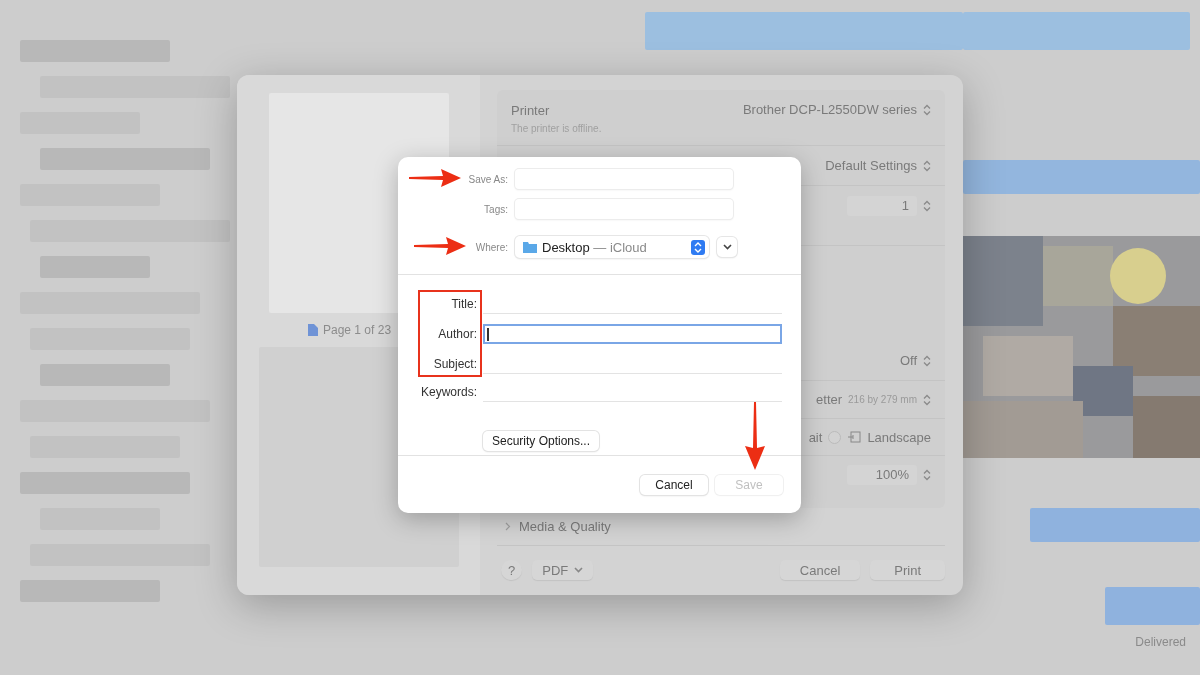 Image resolution: width=1200 pixels, height=675 pixels. I want to click on printer-value: Brother DCP-L2550DW series, so click(829, 109).